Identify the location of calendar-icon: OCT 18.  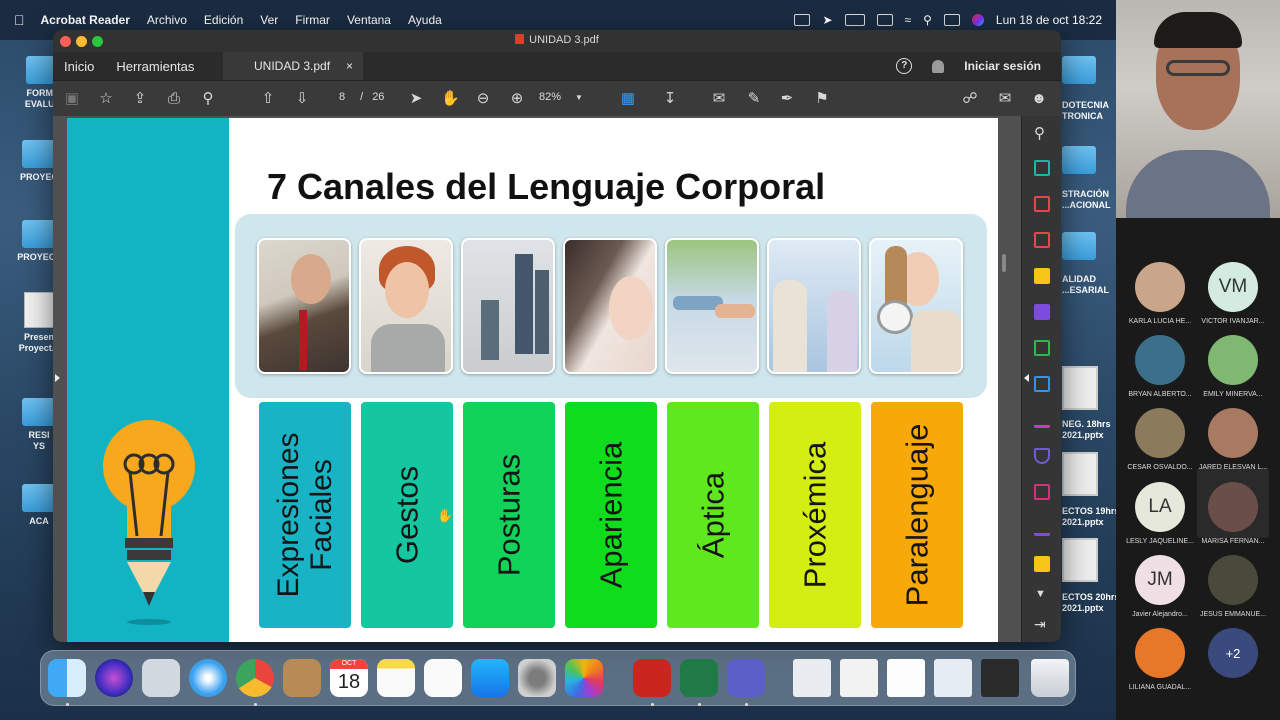
(349, 678).